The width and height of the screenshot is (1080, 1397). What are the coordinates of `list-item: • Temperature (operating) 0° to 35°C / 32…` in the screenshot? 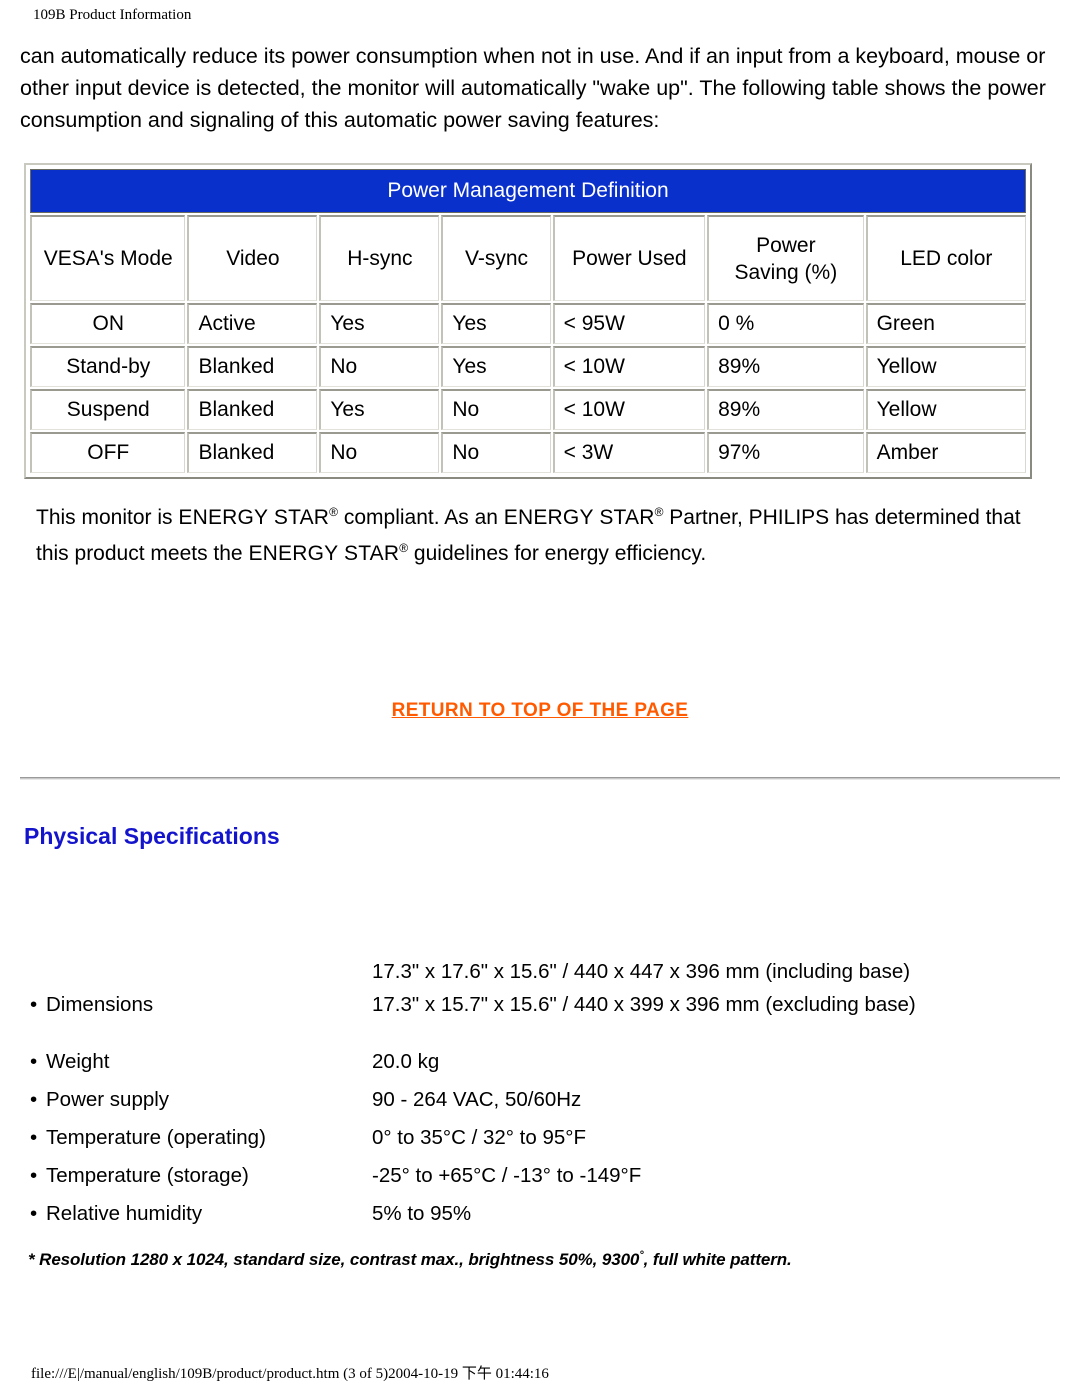 It's located at (540, 1138).